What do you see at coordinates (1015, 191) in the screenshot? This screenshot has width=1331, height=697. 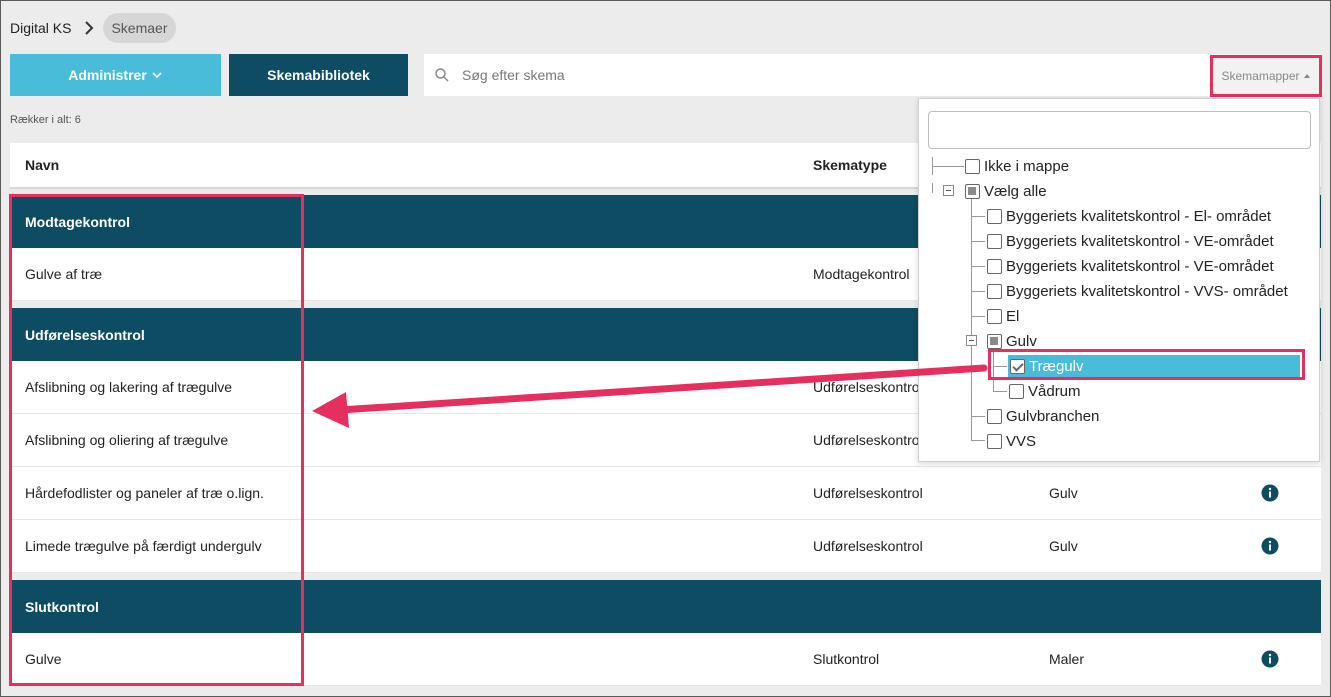 I see `tree-item-label: Vælg alle` at bounding box center [1015, 191].